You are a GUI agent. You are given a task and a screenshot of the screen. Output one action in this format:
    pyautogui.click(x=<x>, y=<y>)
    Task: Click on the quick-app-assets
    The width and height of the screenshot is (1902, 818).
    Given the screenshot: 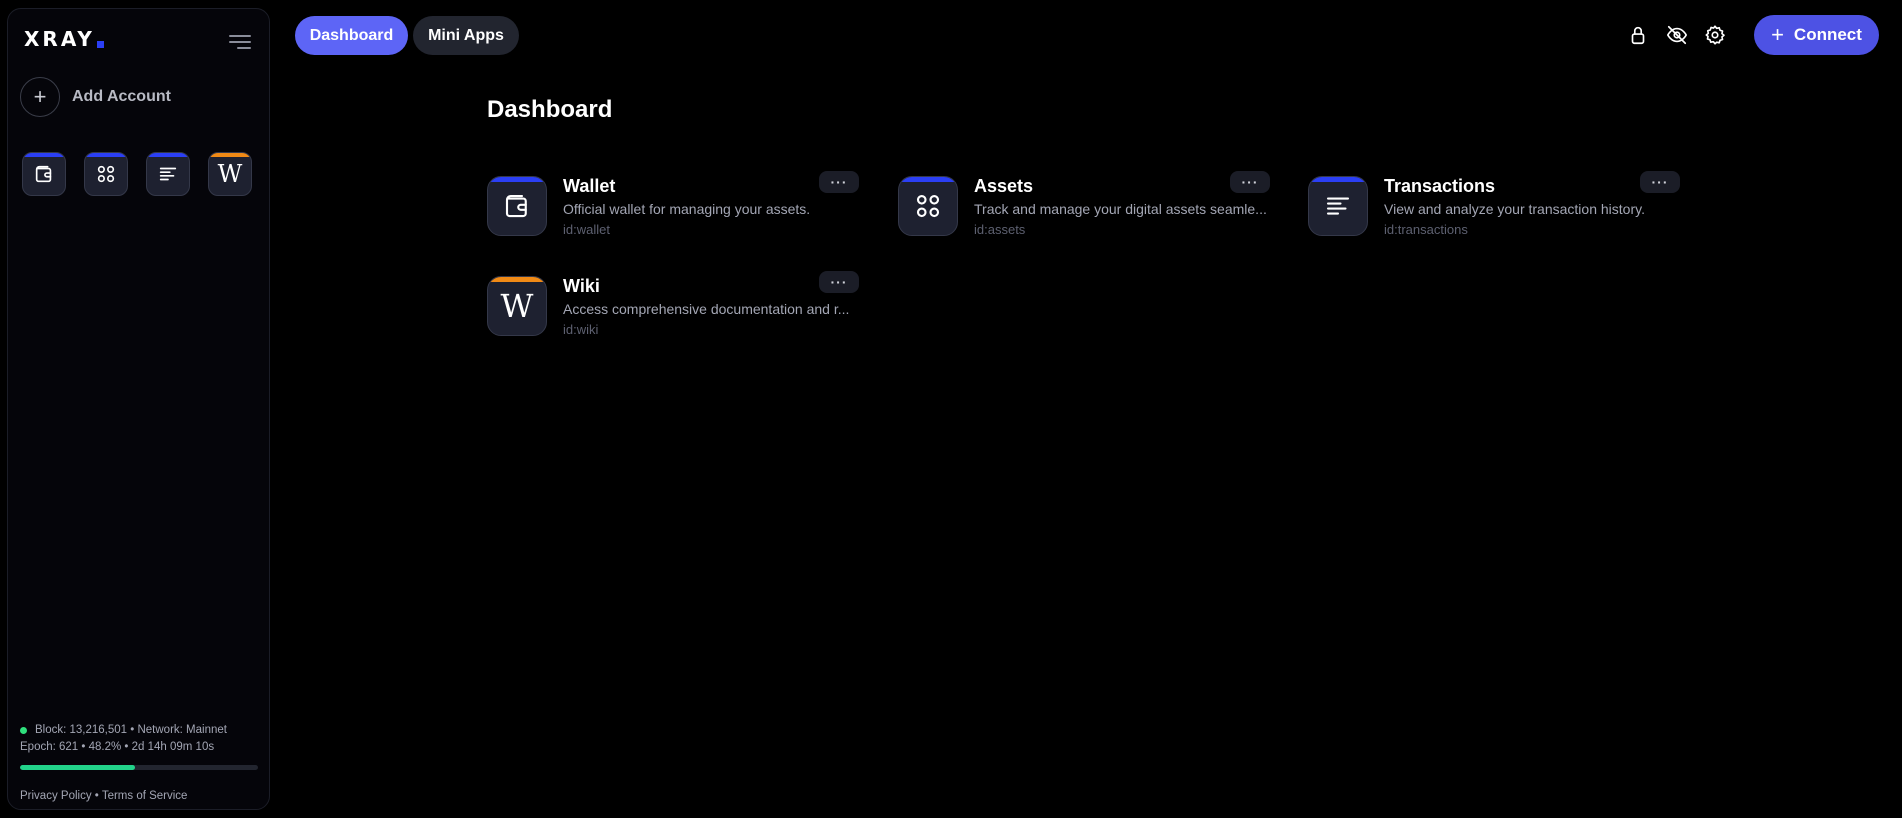 What is the action you would take?
    pyautogui.click(x=106, y=174)
    